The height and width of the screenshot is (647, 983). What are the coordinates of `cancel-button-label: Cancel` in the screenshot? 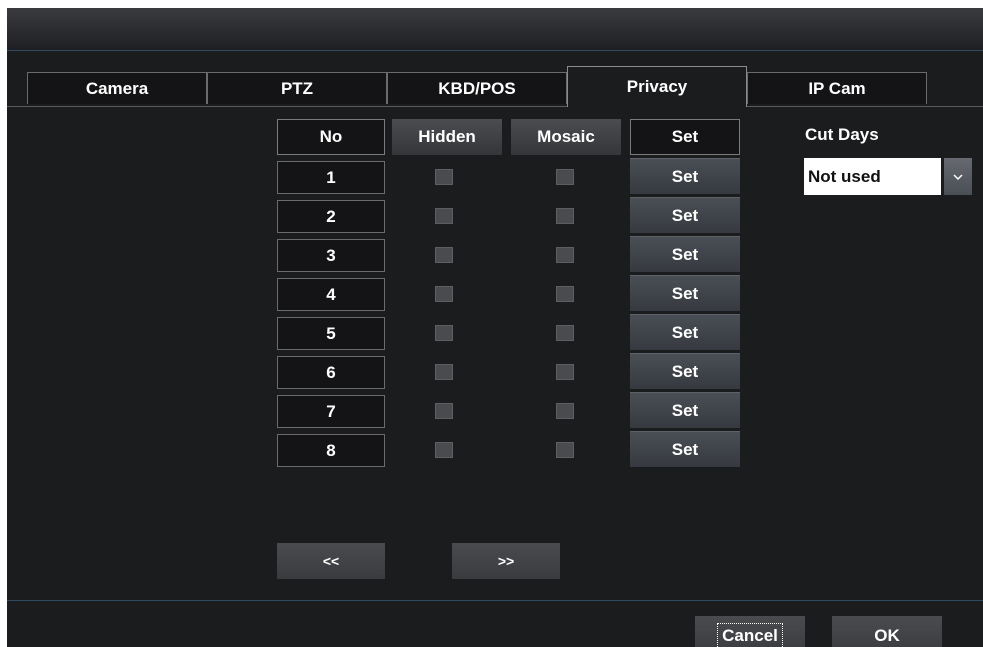 It's located at (750, 634).